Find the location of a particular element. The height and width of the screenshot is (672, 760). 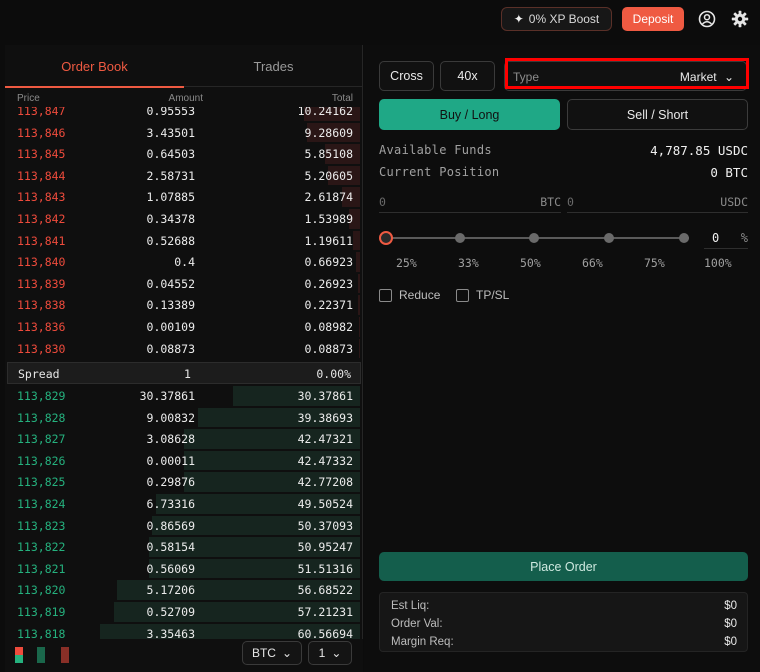

depth-view-toggle-icon is located at coordinates (45, 655).